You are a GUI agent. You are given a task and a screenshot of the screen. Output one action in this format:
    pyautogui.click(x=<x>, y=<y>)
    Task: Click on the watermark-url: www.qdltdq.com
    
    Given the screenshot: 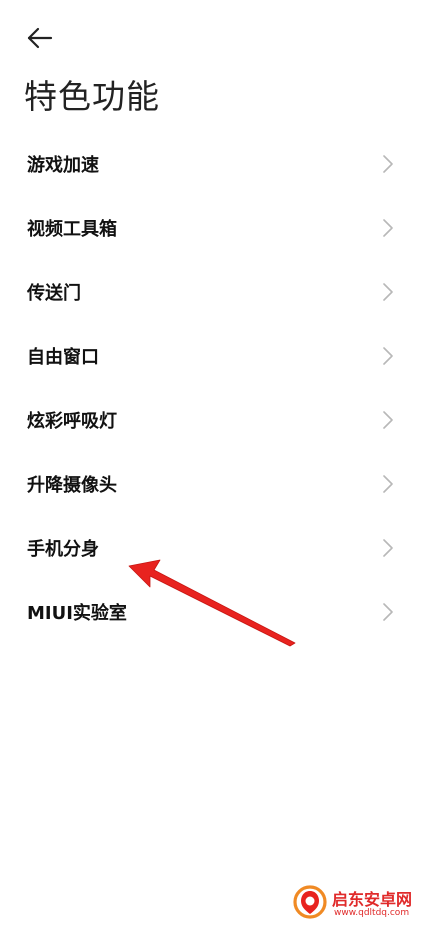 What is the action you would take?
    pyautogui.click(x=372, y=913)
    